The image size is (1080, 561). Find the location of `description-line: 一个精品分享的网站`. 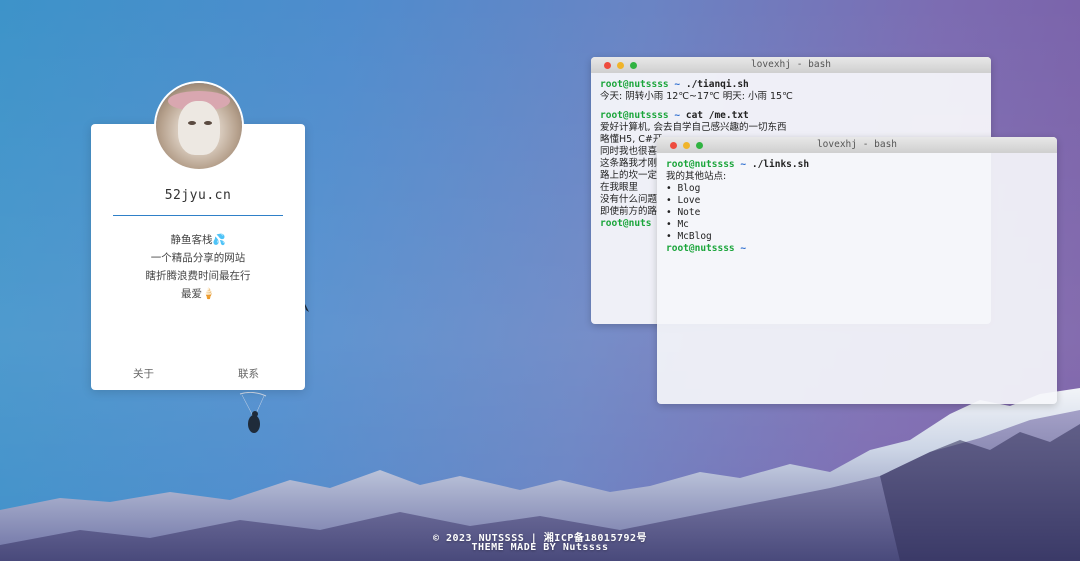

description-line: 一个精品分享的网站 is located at coordinates (198, 258).